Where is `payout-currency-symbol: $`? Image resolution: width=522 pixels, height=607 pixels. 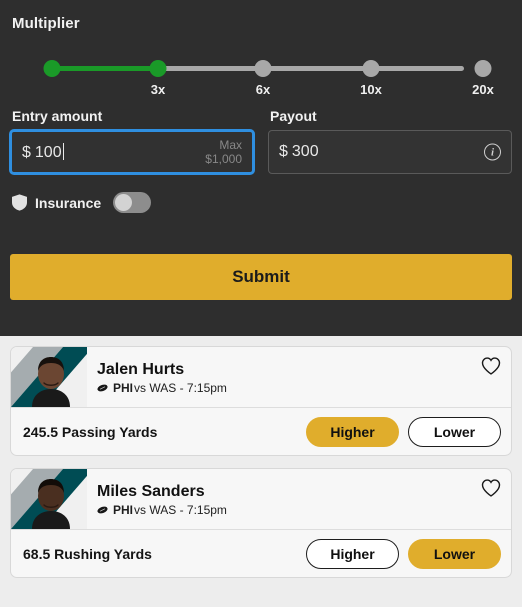 payout-currency-symbol: $ is located at coordinates (283, 151).